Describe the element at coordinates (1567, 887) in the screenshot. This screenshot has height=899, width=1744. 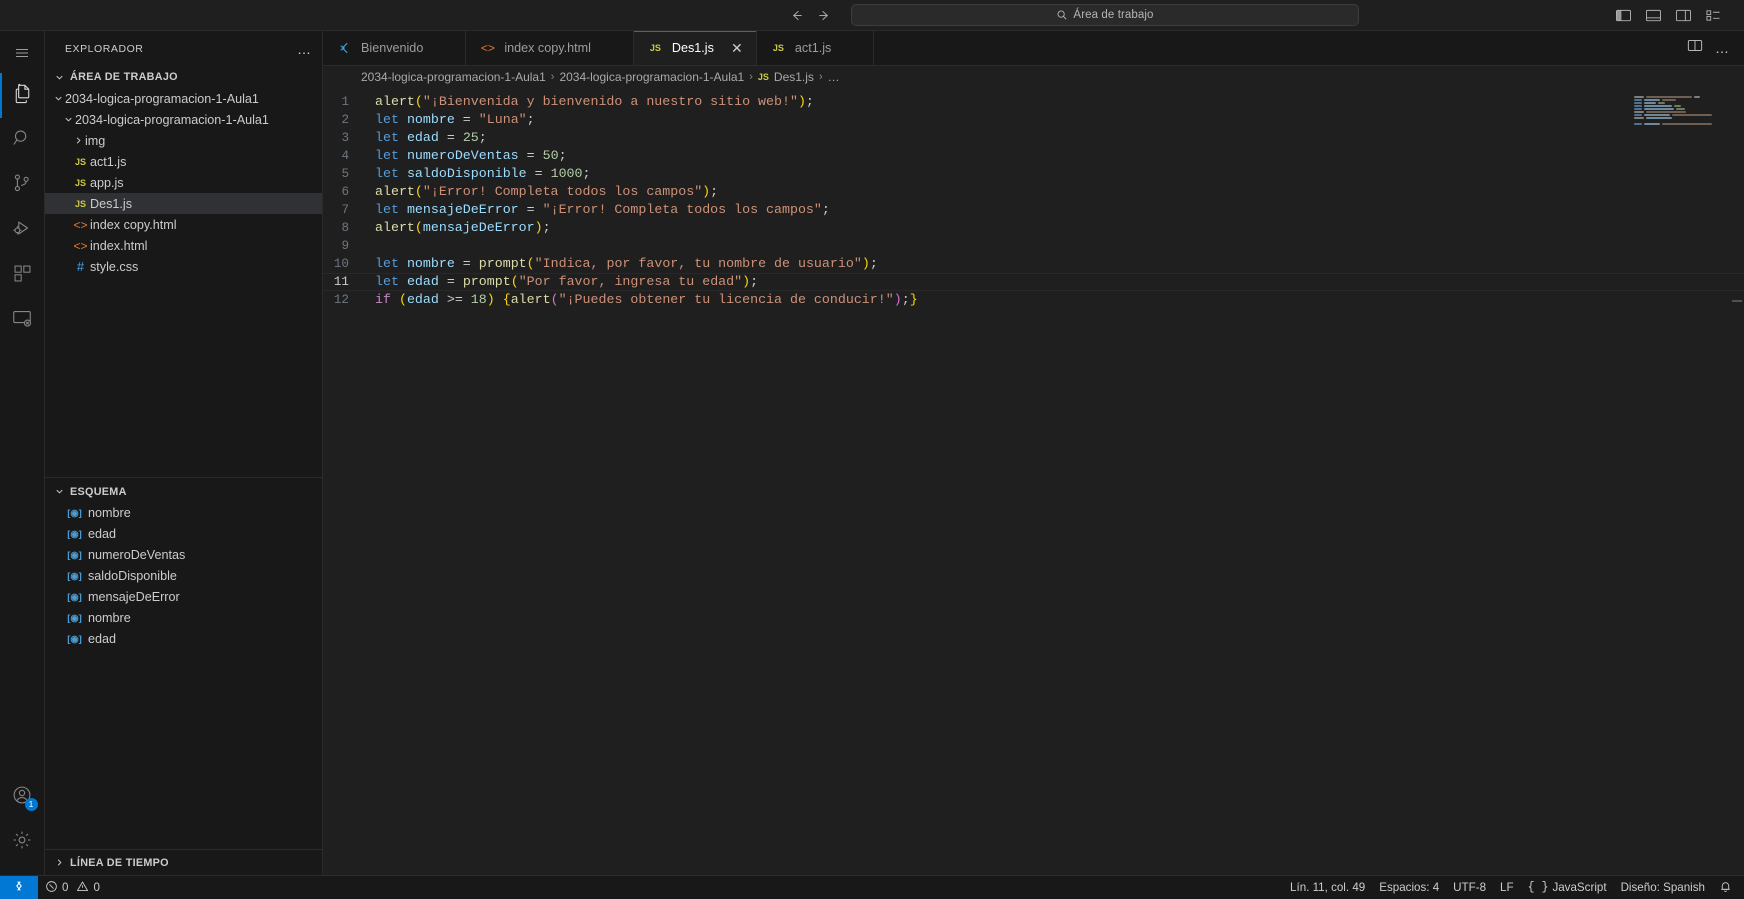
I see `language-mode-status-item: { } JavaScript` at that location.